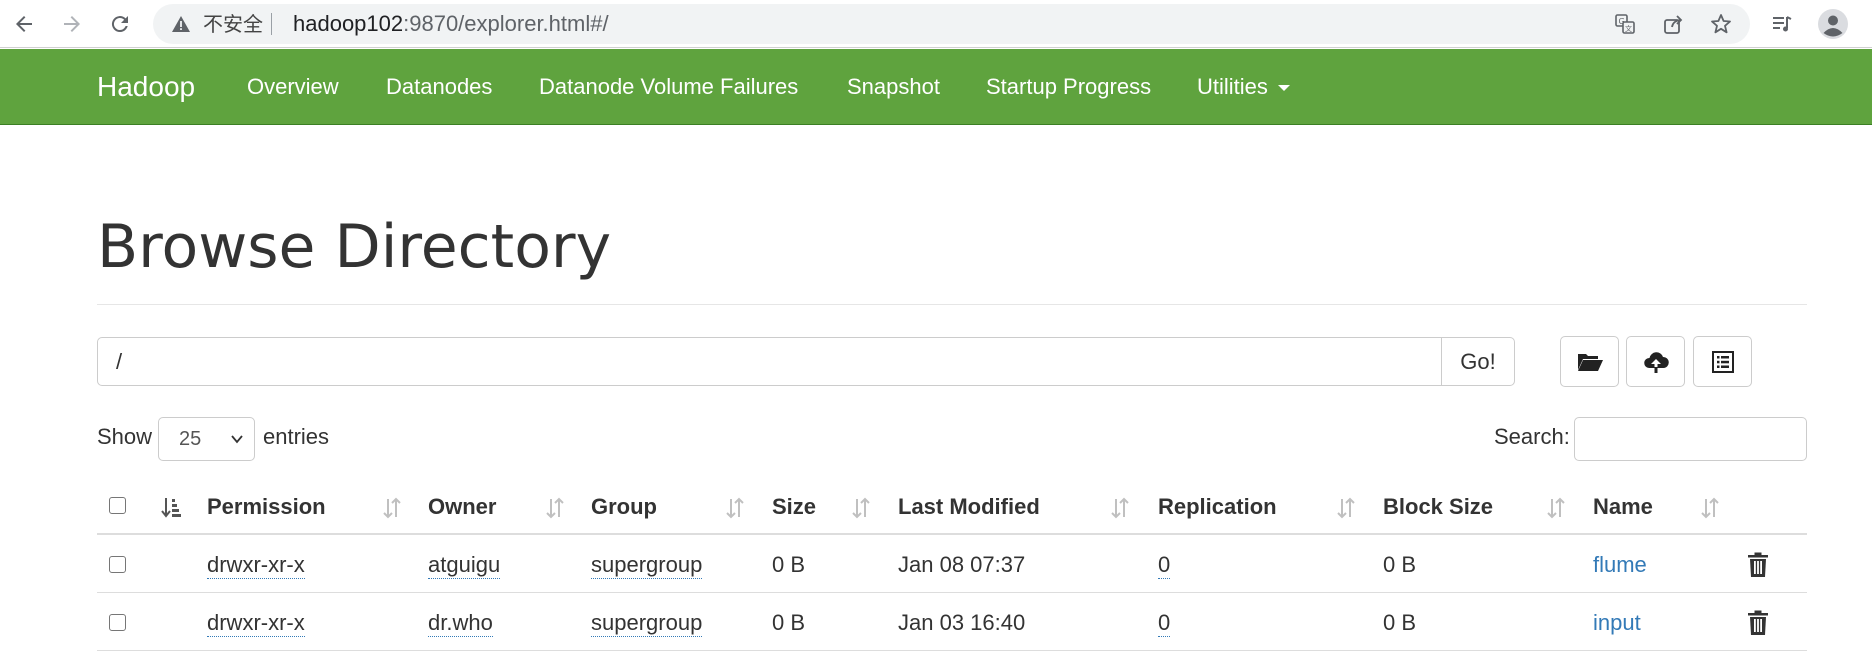 Image resolution: width=1872 pixels, height=661 pixels. Describe the element at coordinates (1478, 361) in the screenshot. I see `go-button: Go!` at that location.